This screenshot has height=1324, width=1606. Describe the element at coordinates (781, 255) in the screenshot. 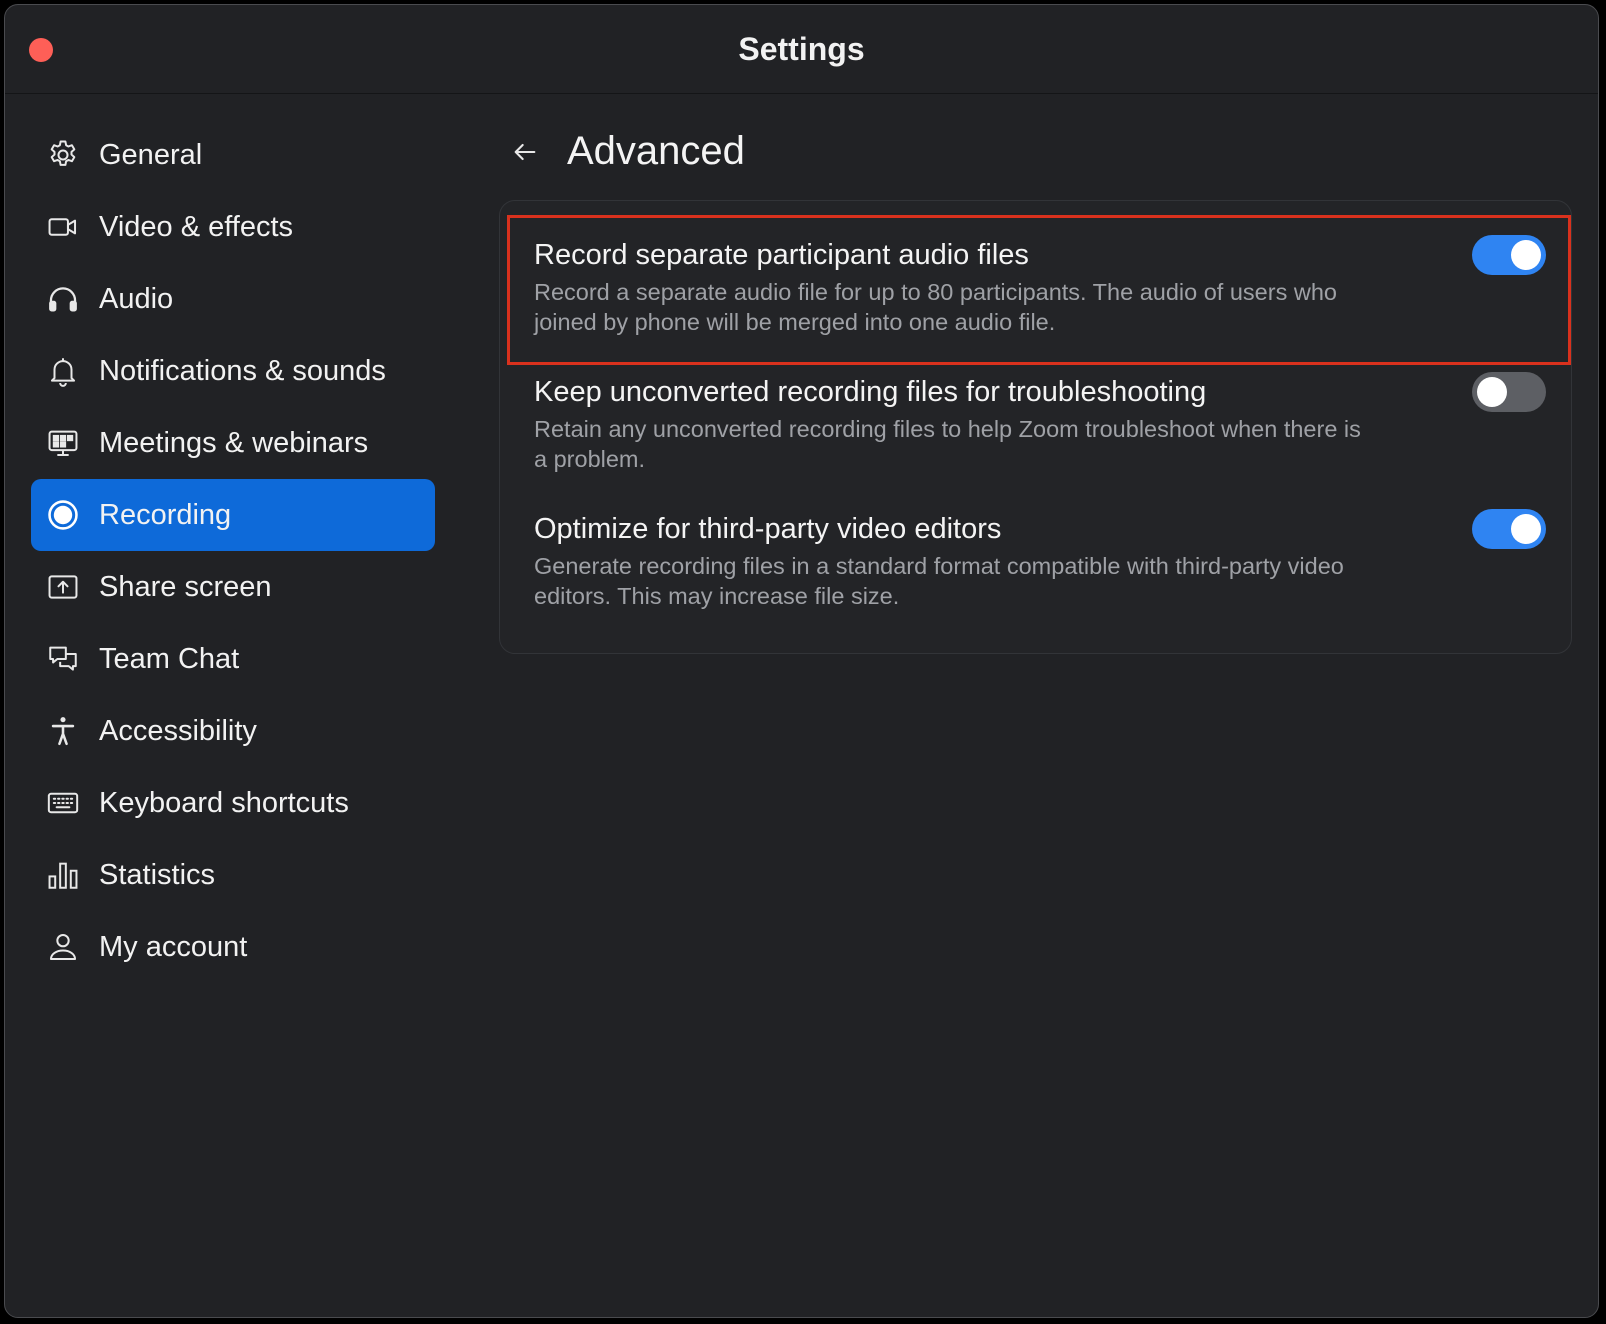

I see `setting-title: Record separate participant audio files` at that location.